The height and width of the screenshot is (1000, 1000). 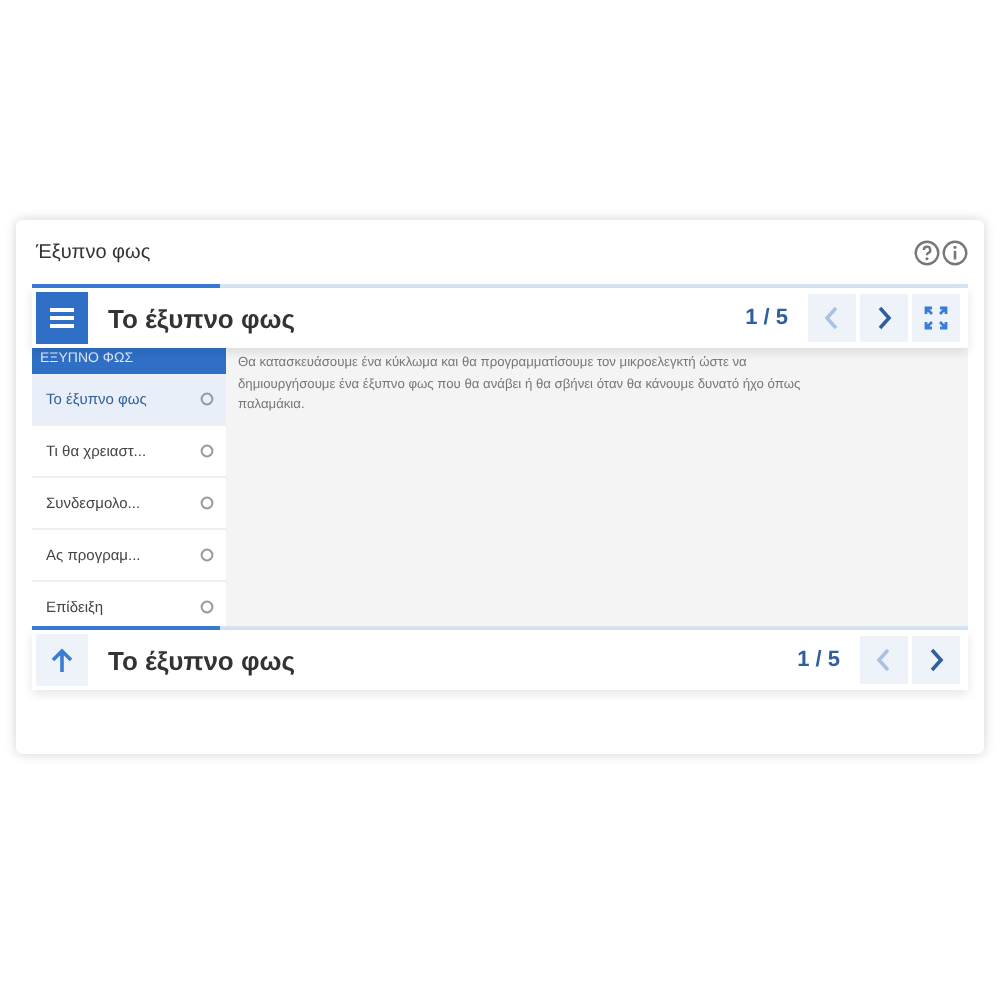 I want to click on menu-button, so click(x=62, y=318).